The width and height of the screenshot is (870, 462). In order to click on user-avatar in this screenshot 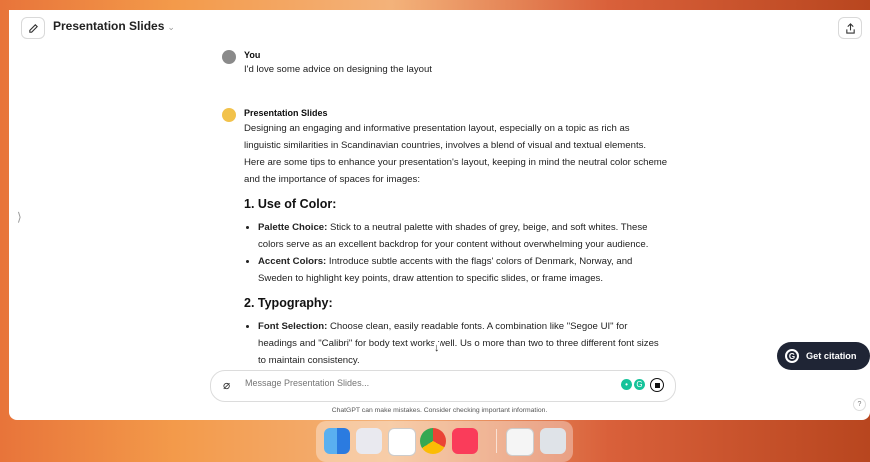, I will do `click(229, 57)`.